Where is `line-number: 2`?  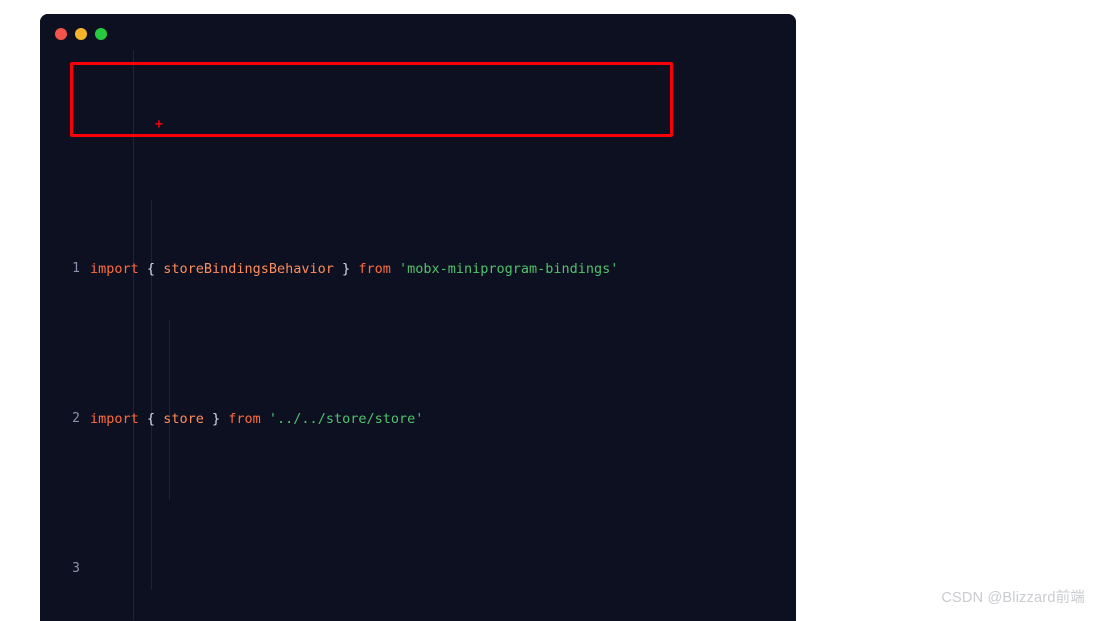 line-number: 2 is located at coordinates (76, 418).